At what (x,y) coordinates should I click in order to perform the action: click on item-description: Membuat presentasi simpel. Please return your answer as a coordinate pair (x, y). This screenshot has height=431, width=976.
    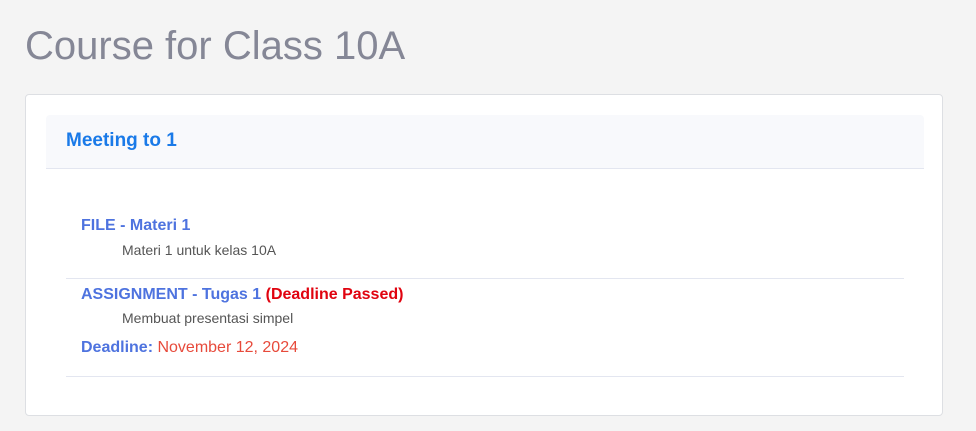
    Looking at the image, I should click on (208, 318).